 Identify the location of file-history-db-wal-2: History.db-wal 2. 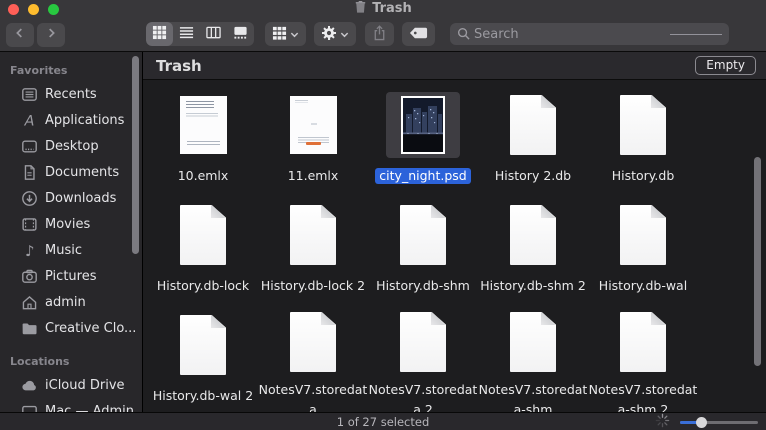
(203, 360).